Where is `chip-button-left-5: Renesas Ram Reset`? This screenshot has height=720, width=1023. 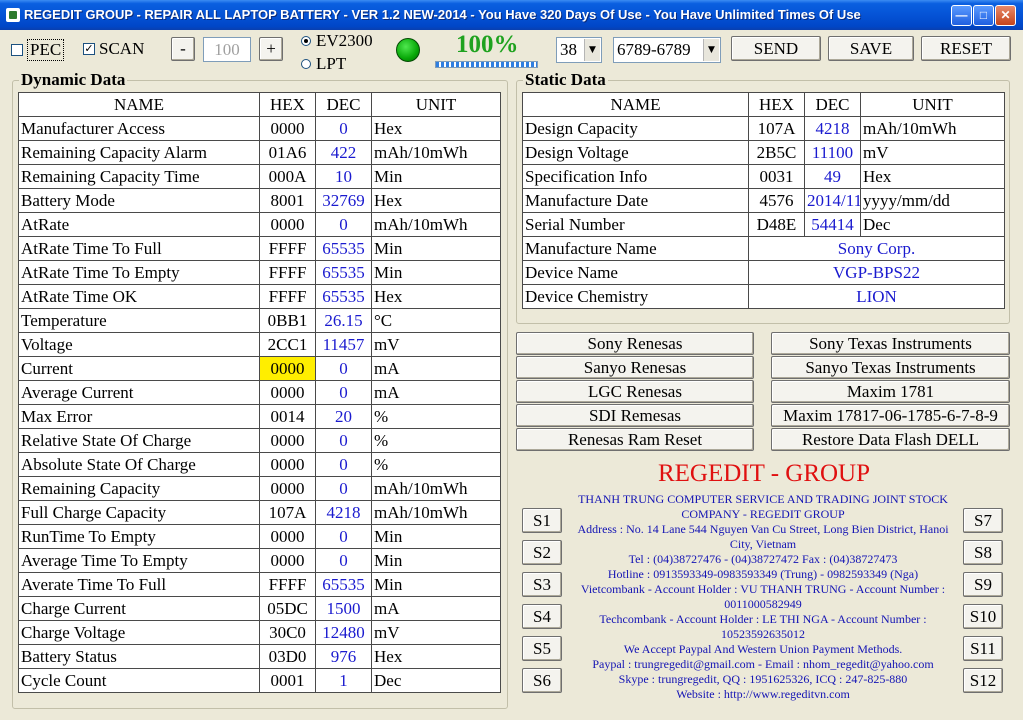
chip-button-left-5: Renesas Ram Reset is located at coordinates (635, 439).